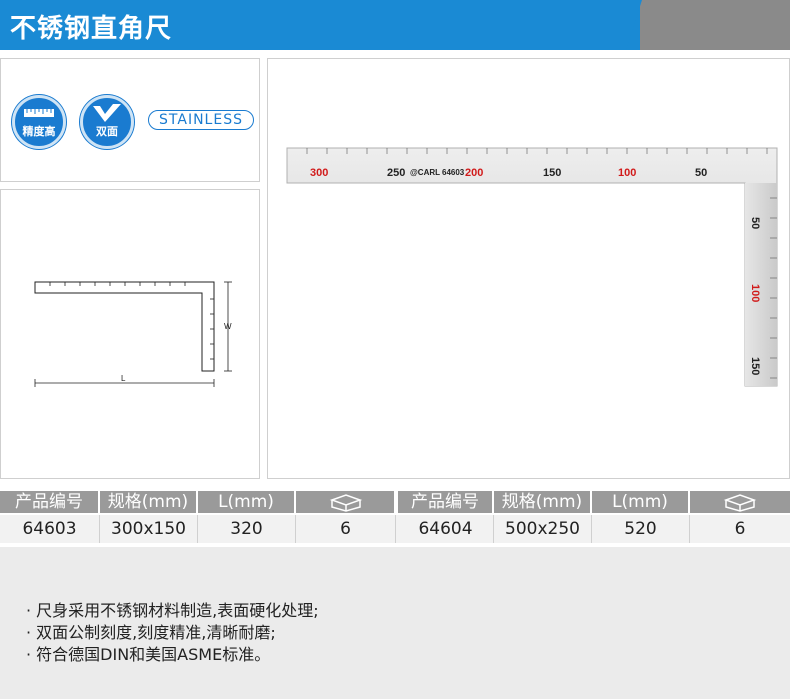  What do you see at coordinates (641, 529) in the screenshot?
I see `right-cell-length: 520` at bounding box center [641, 529].